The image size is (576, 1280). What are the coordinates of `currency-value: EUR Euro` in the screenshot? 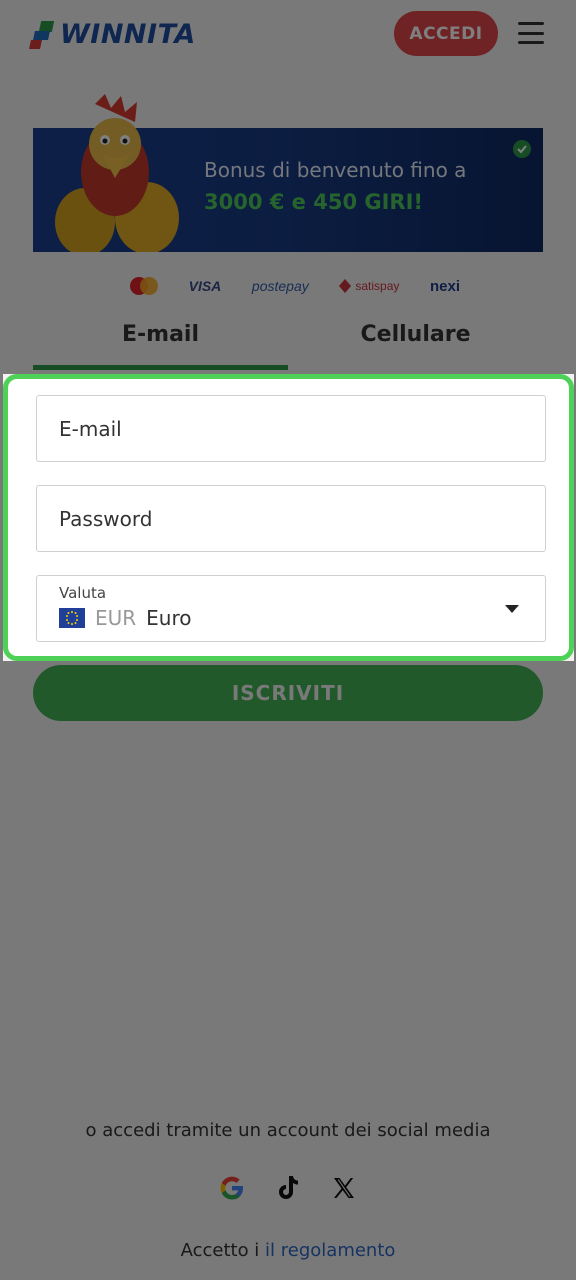 It's located at (125, 618).